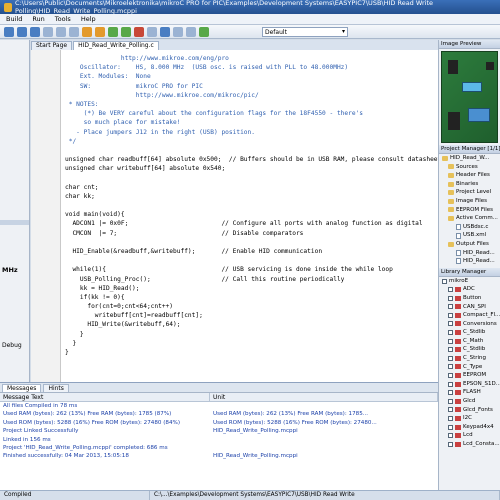  What do you see at coordinates (35, 31) in the screenshot?
I see `save-icon` at bounding box center [35, 31].